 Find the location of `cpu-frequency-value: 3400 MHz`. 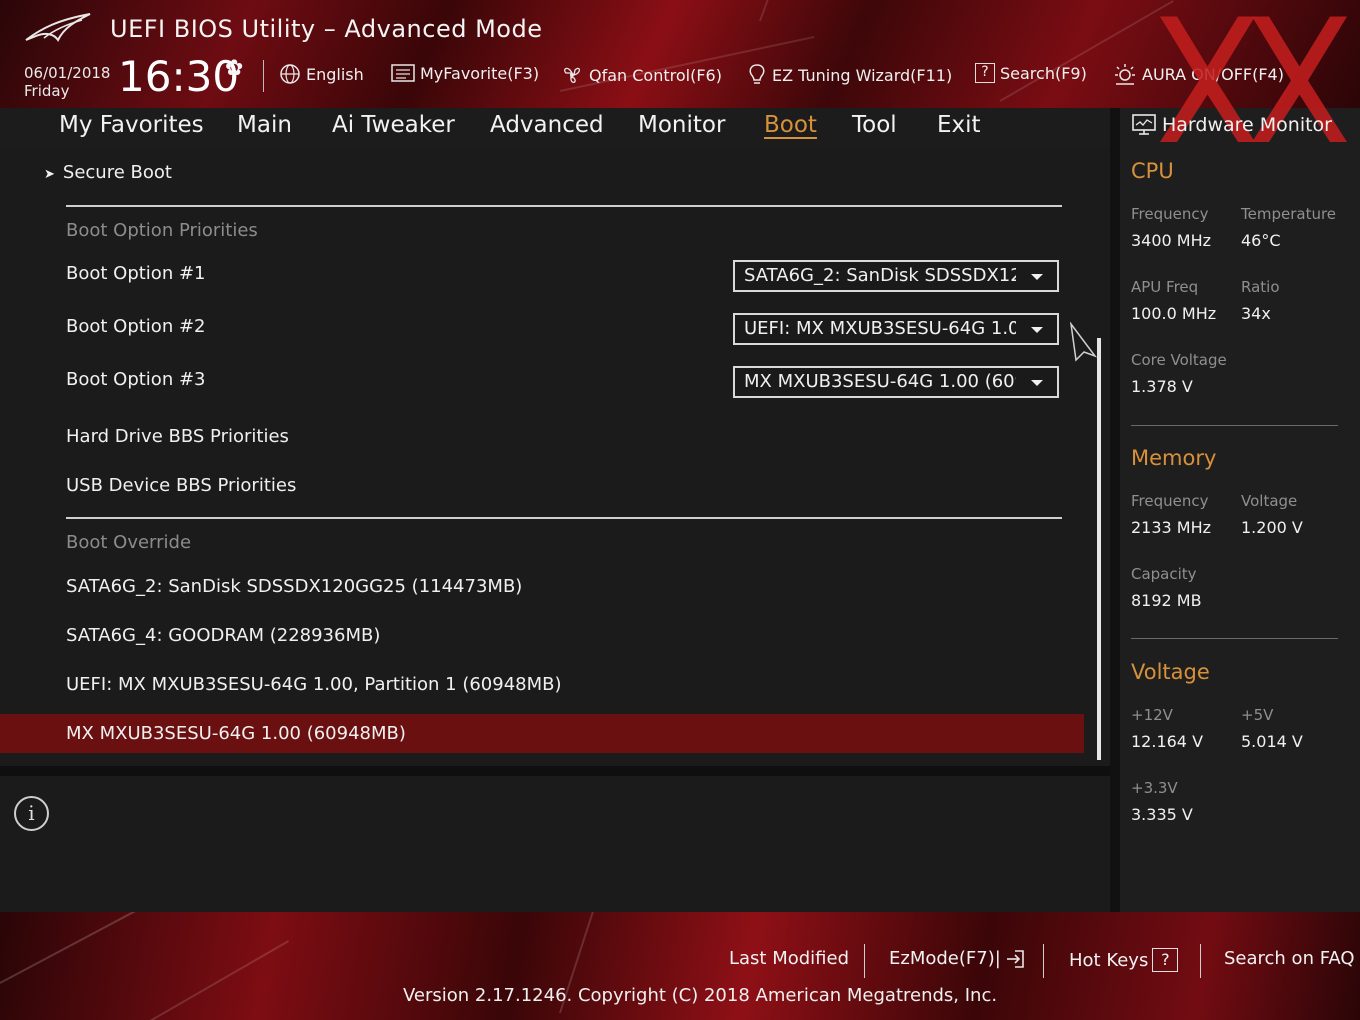

cpu-frequency-value: 3400 MHz is located at coordinates (1171, 240).